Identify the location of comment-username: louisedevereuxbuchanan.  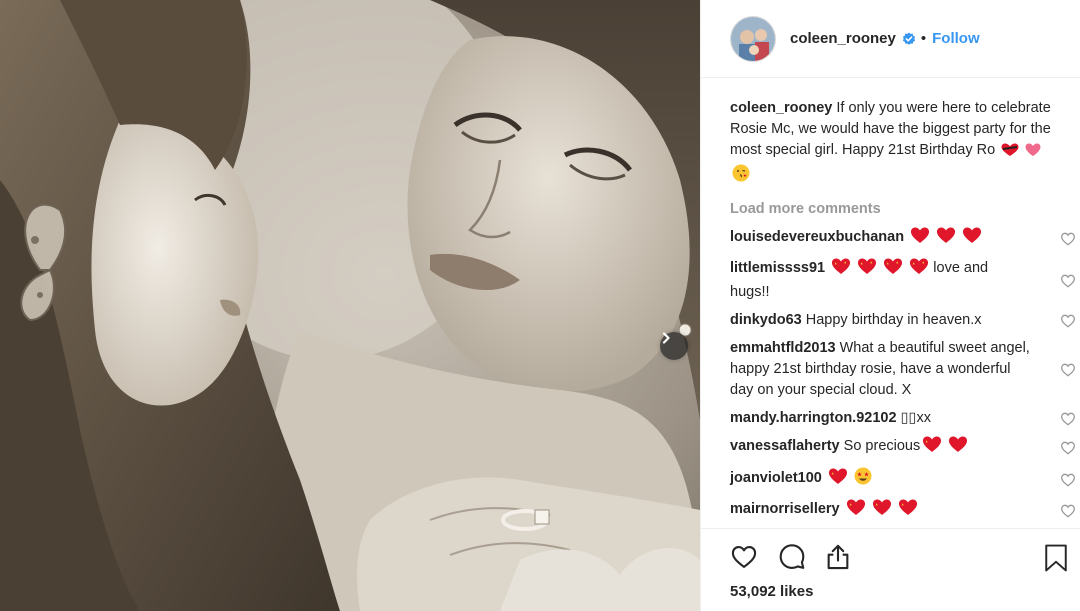
(817, 237).